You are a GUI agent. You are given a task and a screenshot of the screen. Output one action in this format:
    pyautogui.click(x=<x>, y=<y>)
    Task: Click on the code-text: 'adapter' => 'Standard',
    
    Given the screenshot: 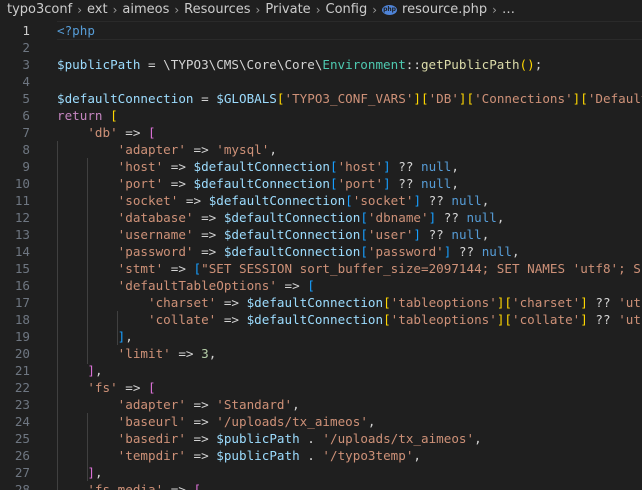 What is the action you would take?
    pyautogui.click(x=178, y=404)
    